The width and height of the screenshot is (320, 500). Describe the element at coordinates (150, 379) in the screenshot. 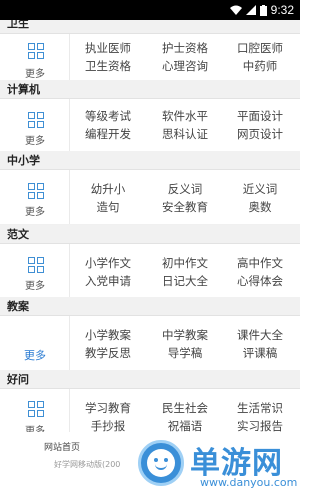

I see `section-header-questions: 好问` at that location.